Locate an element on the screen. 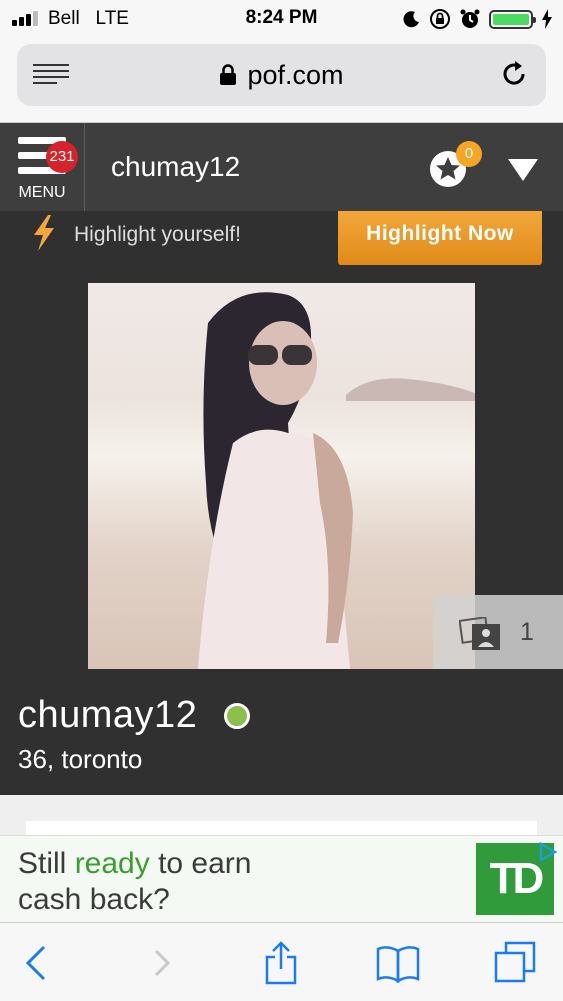  browser-url-area: pof.com is located at coordinates (281, 80).